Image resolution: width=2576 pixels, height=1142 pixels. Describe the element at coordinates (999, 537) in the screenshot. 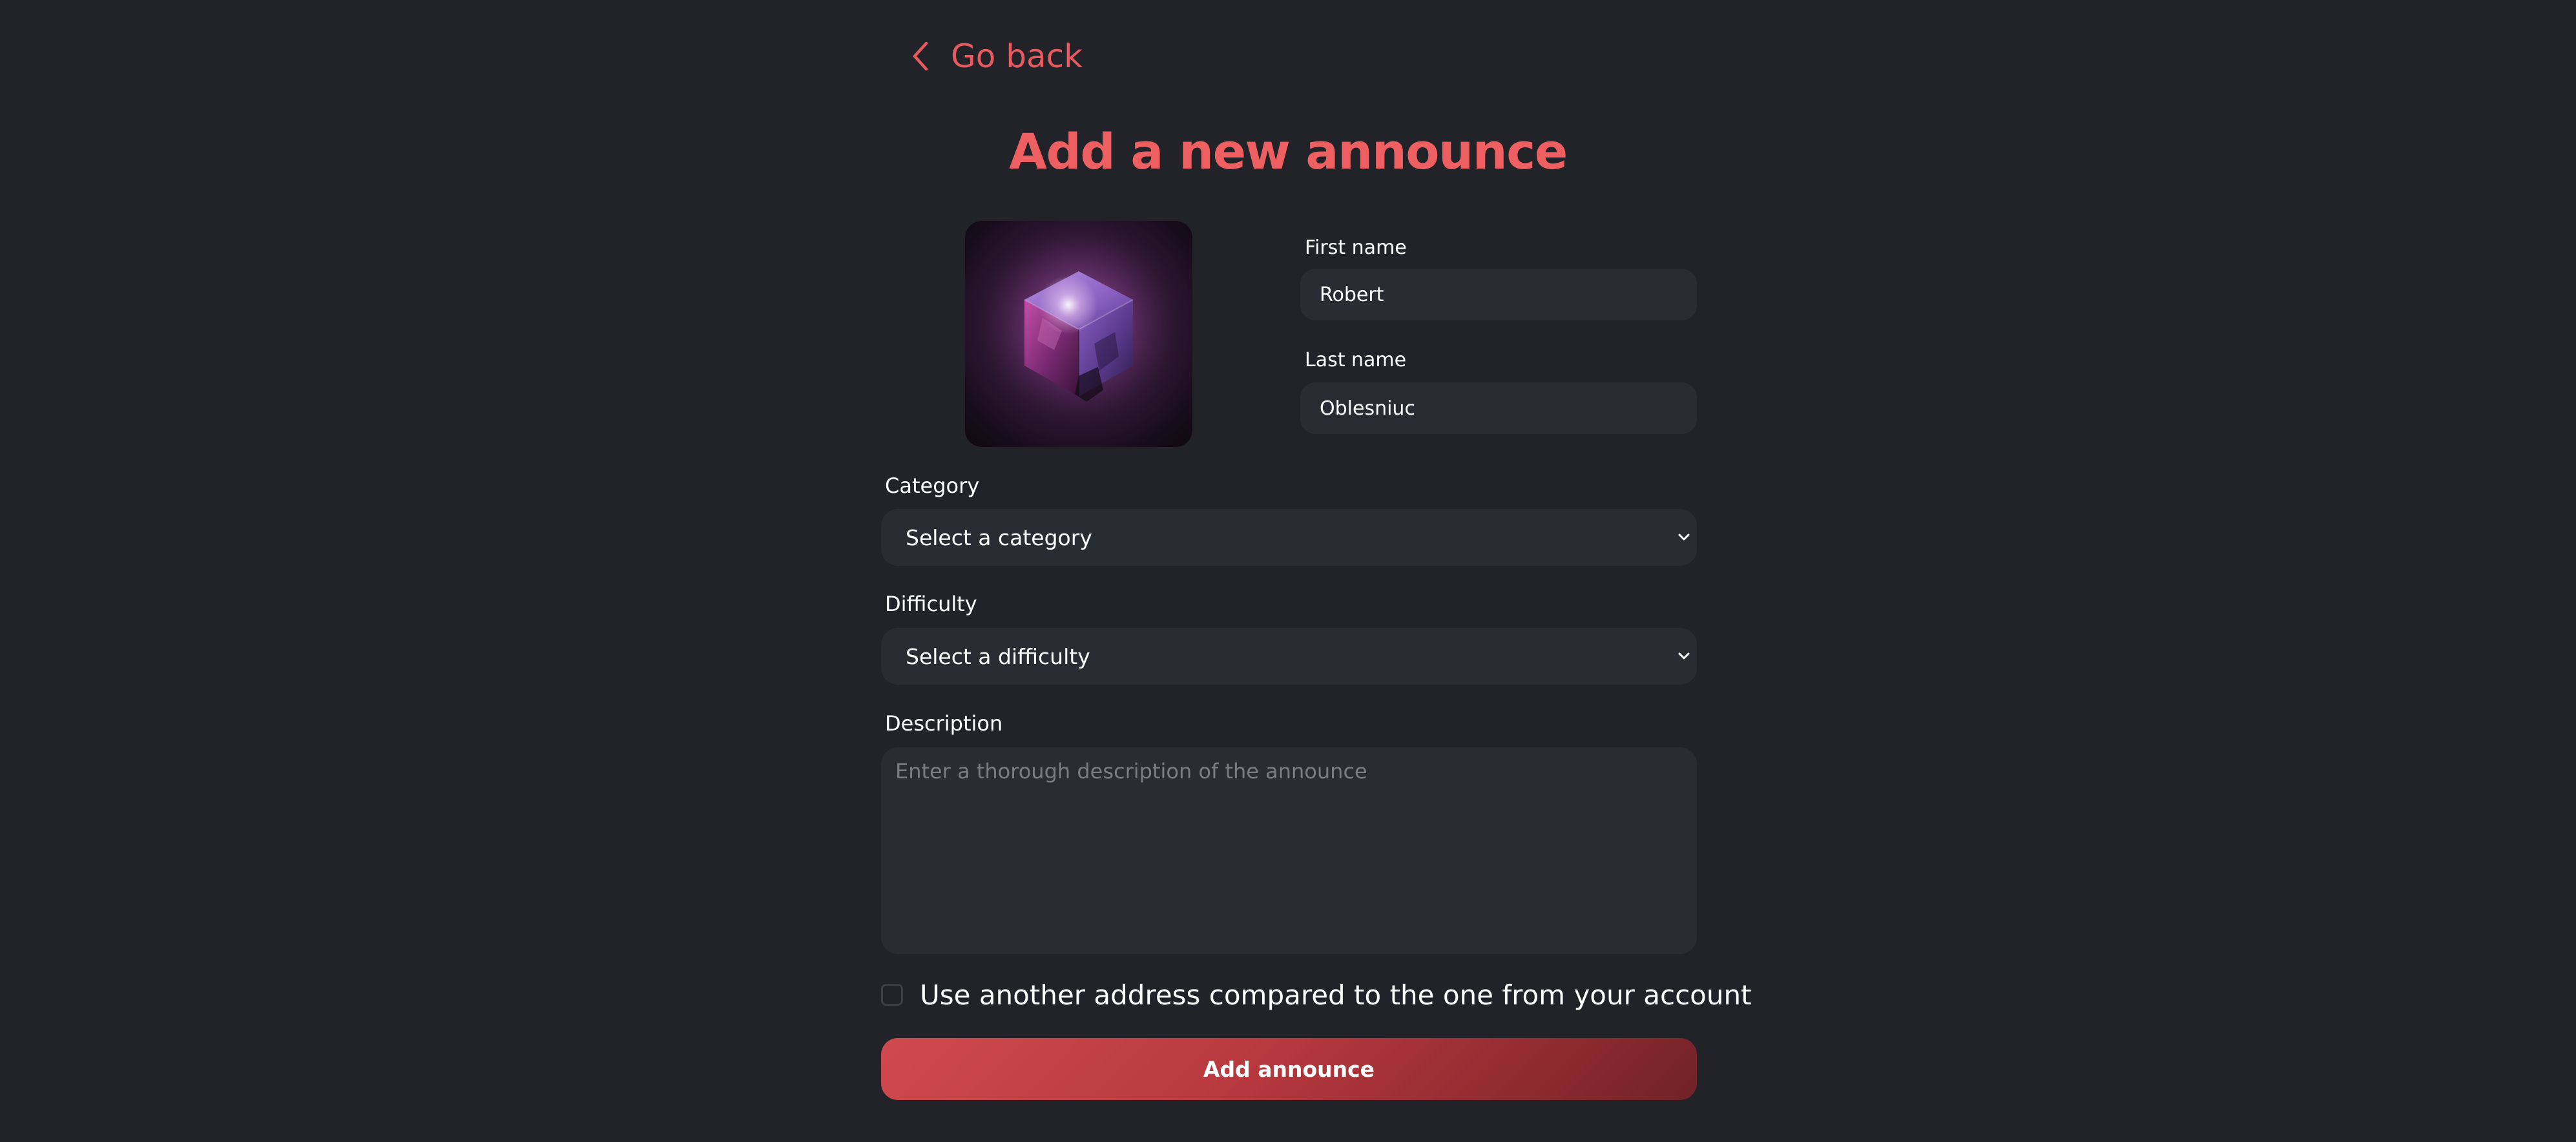

I see `category-select-value: Select a category` at that location.